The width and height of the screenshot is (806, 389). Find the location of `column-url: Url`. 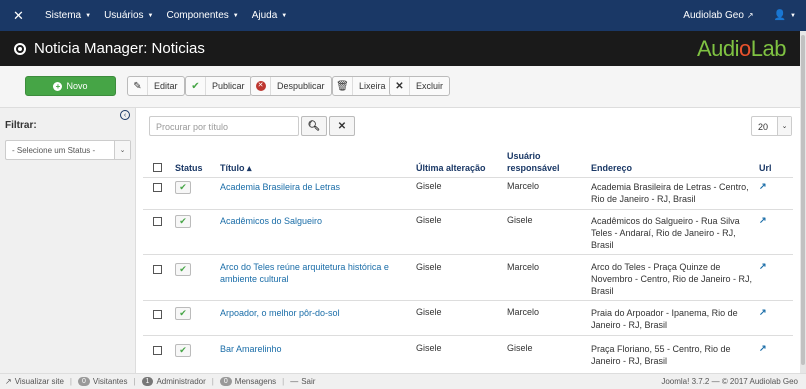

column-url: Url is located at coordinates (765, 168).